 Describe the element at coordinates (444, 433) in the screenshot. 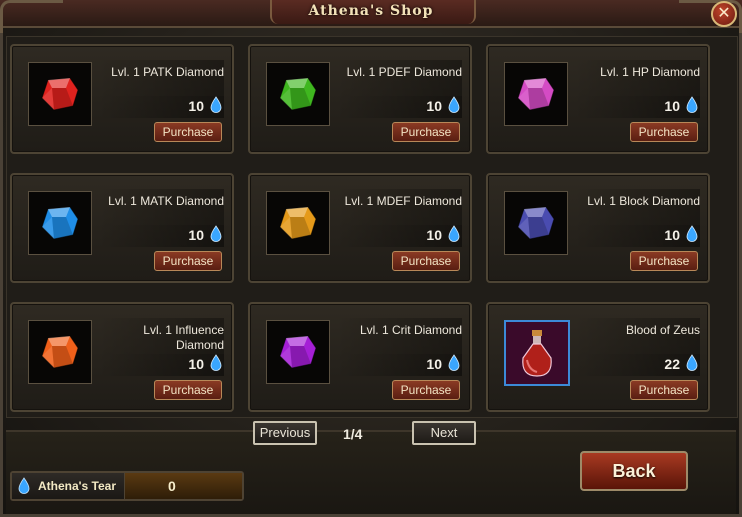

I see `next-button: Next` at that location.